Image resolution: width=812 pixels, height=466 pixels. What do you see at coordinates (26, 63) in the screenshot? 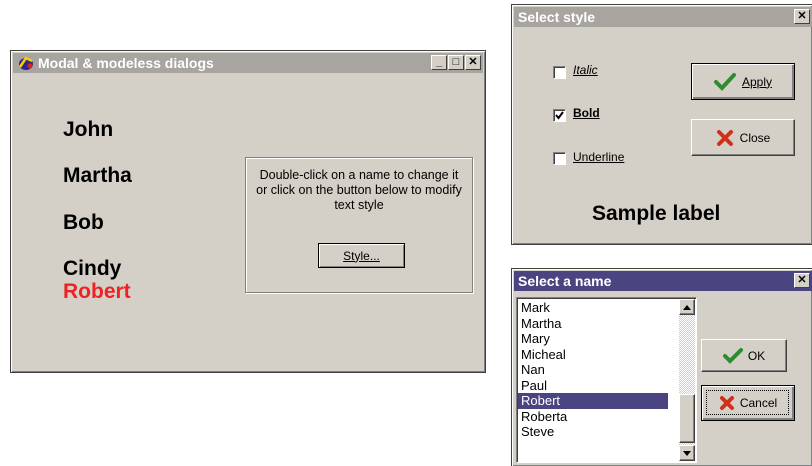
I see `app-icon` at bounding box center [26, 63].